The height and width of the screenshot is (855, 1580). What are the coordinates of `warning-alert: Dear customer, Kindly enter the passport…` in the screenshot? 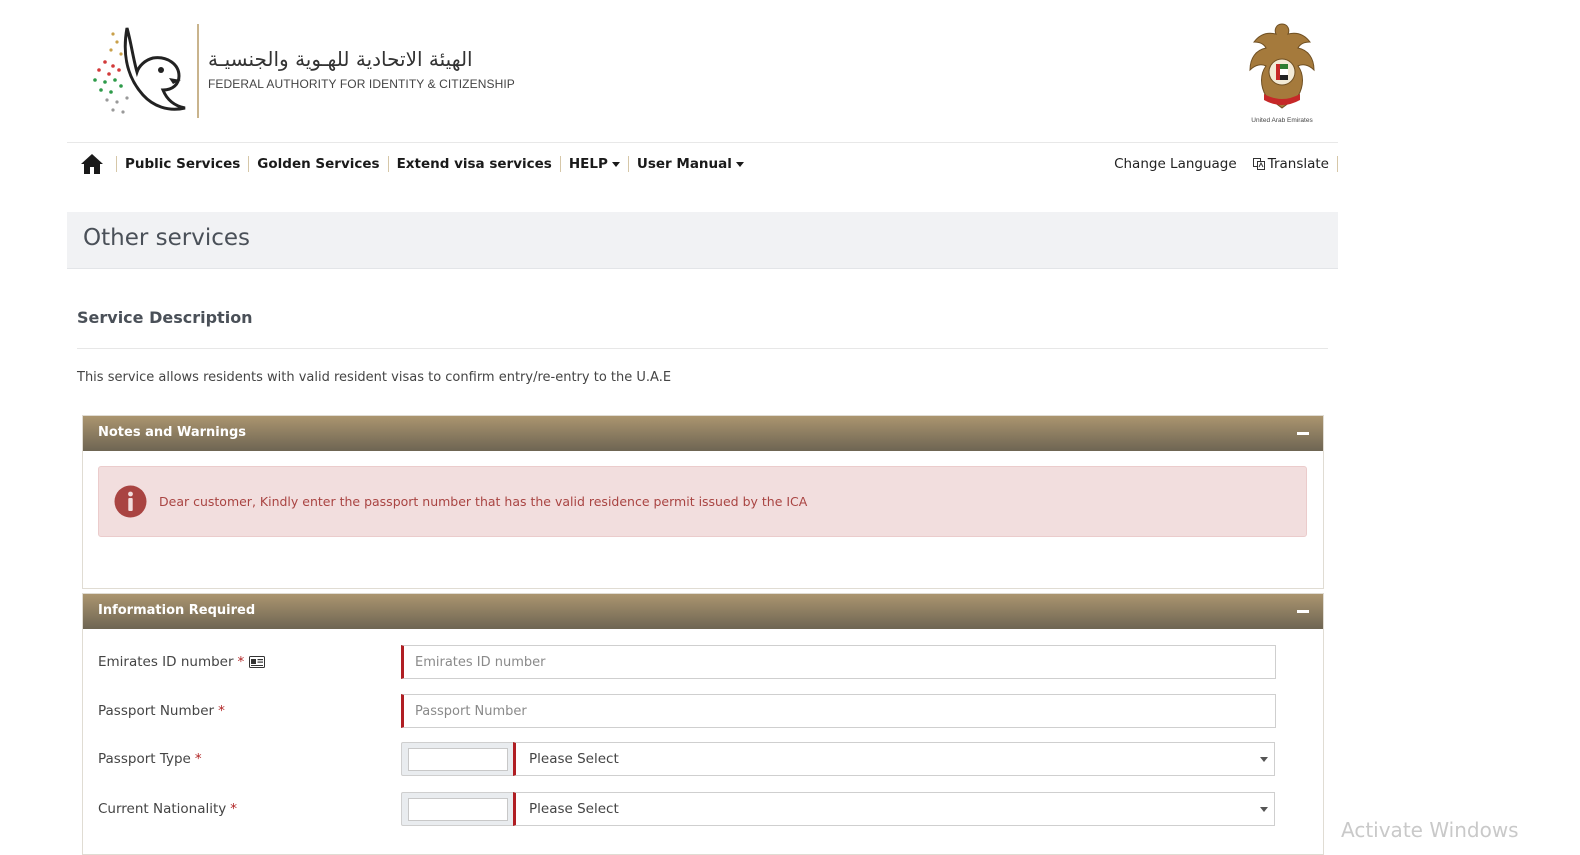 It's located at (702, 501).